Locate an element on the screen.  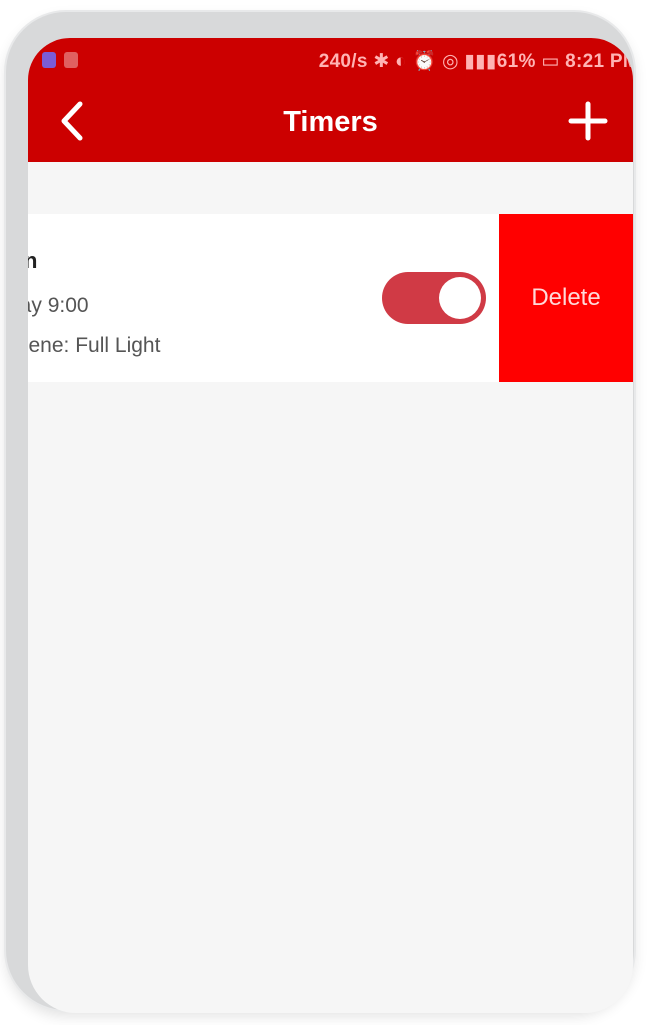
timer-action: Scene: Full Light is located at coordinates (94, 345).